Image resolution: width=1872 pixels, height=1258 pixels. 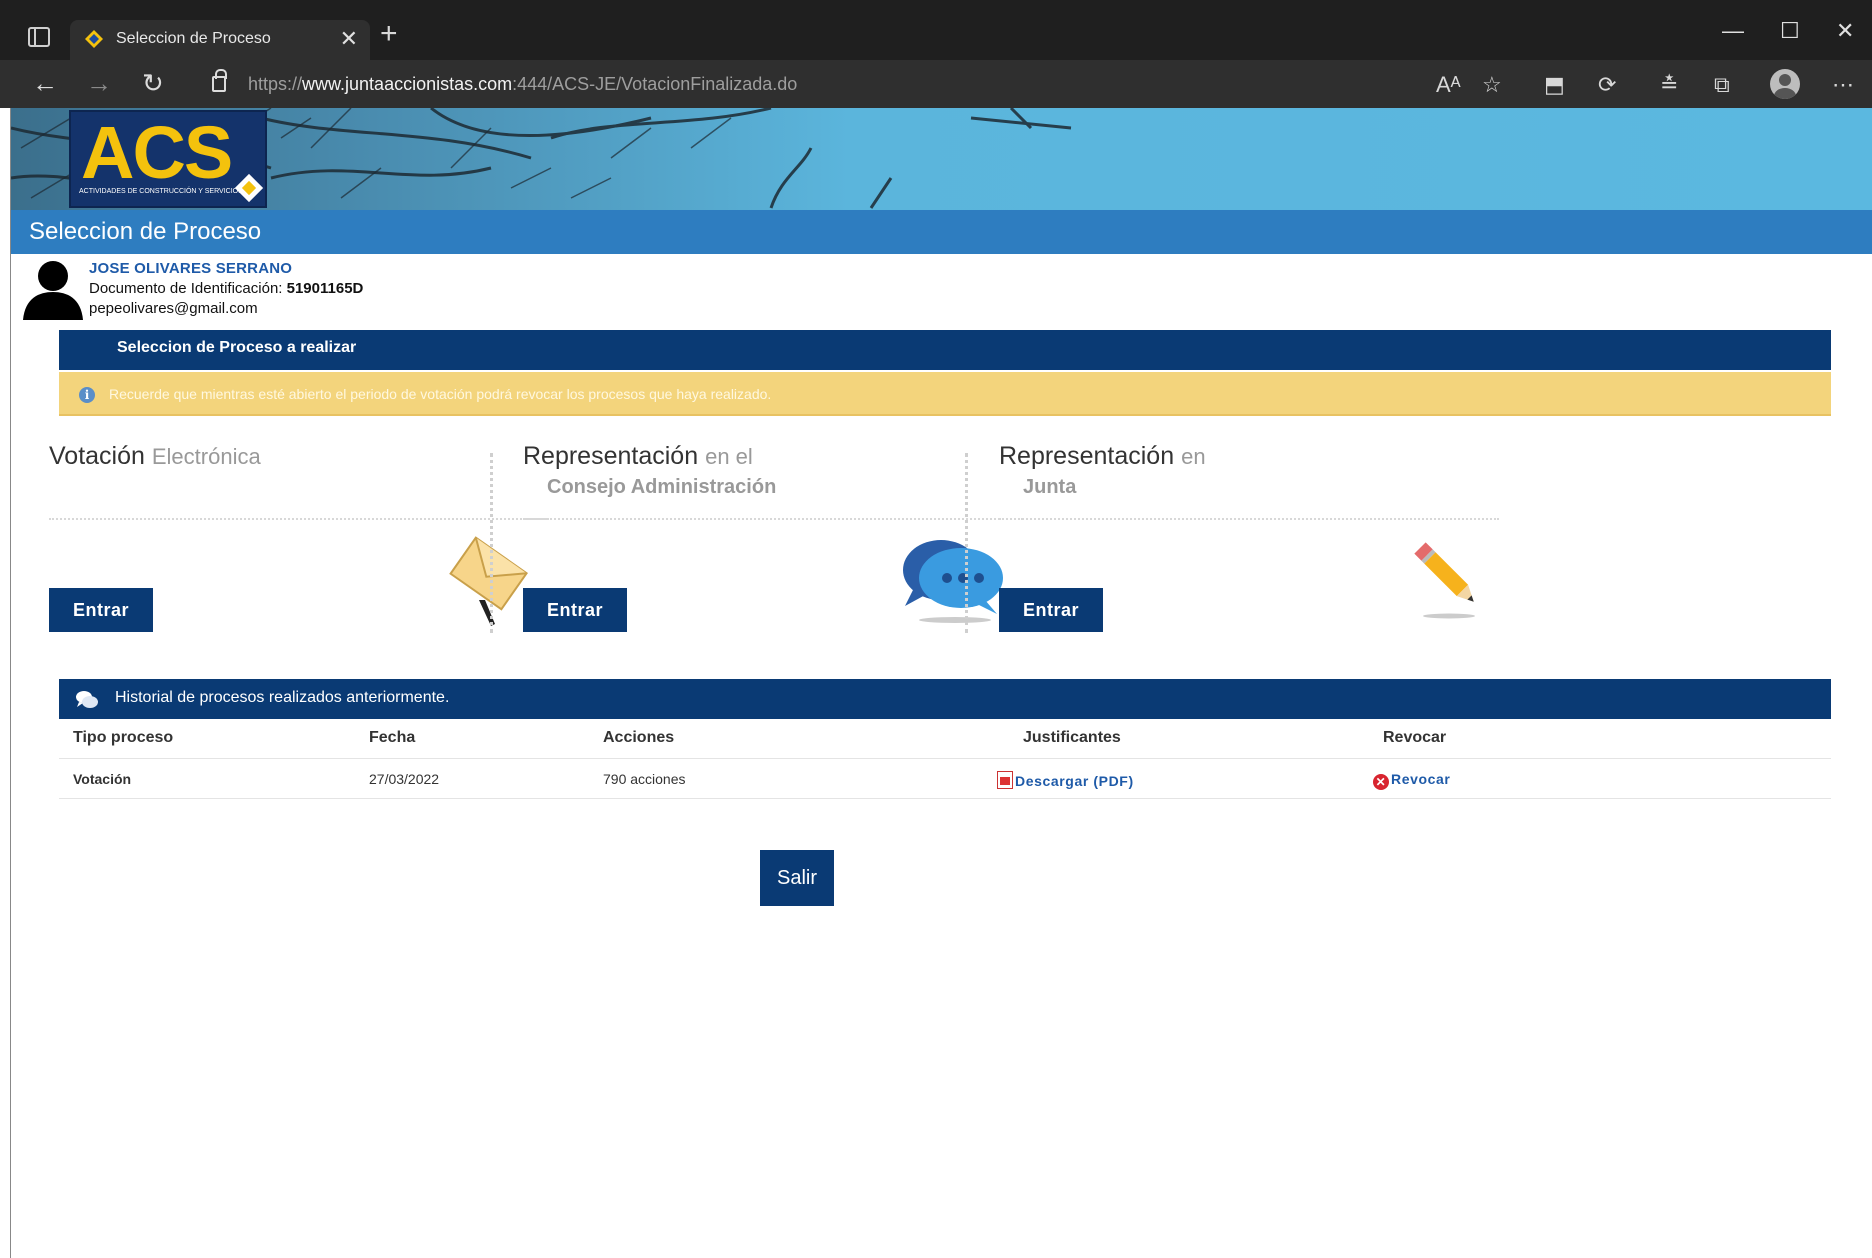 I want to click on revocar-link: ✕ Revocar, so click(x=1411, y=780).